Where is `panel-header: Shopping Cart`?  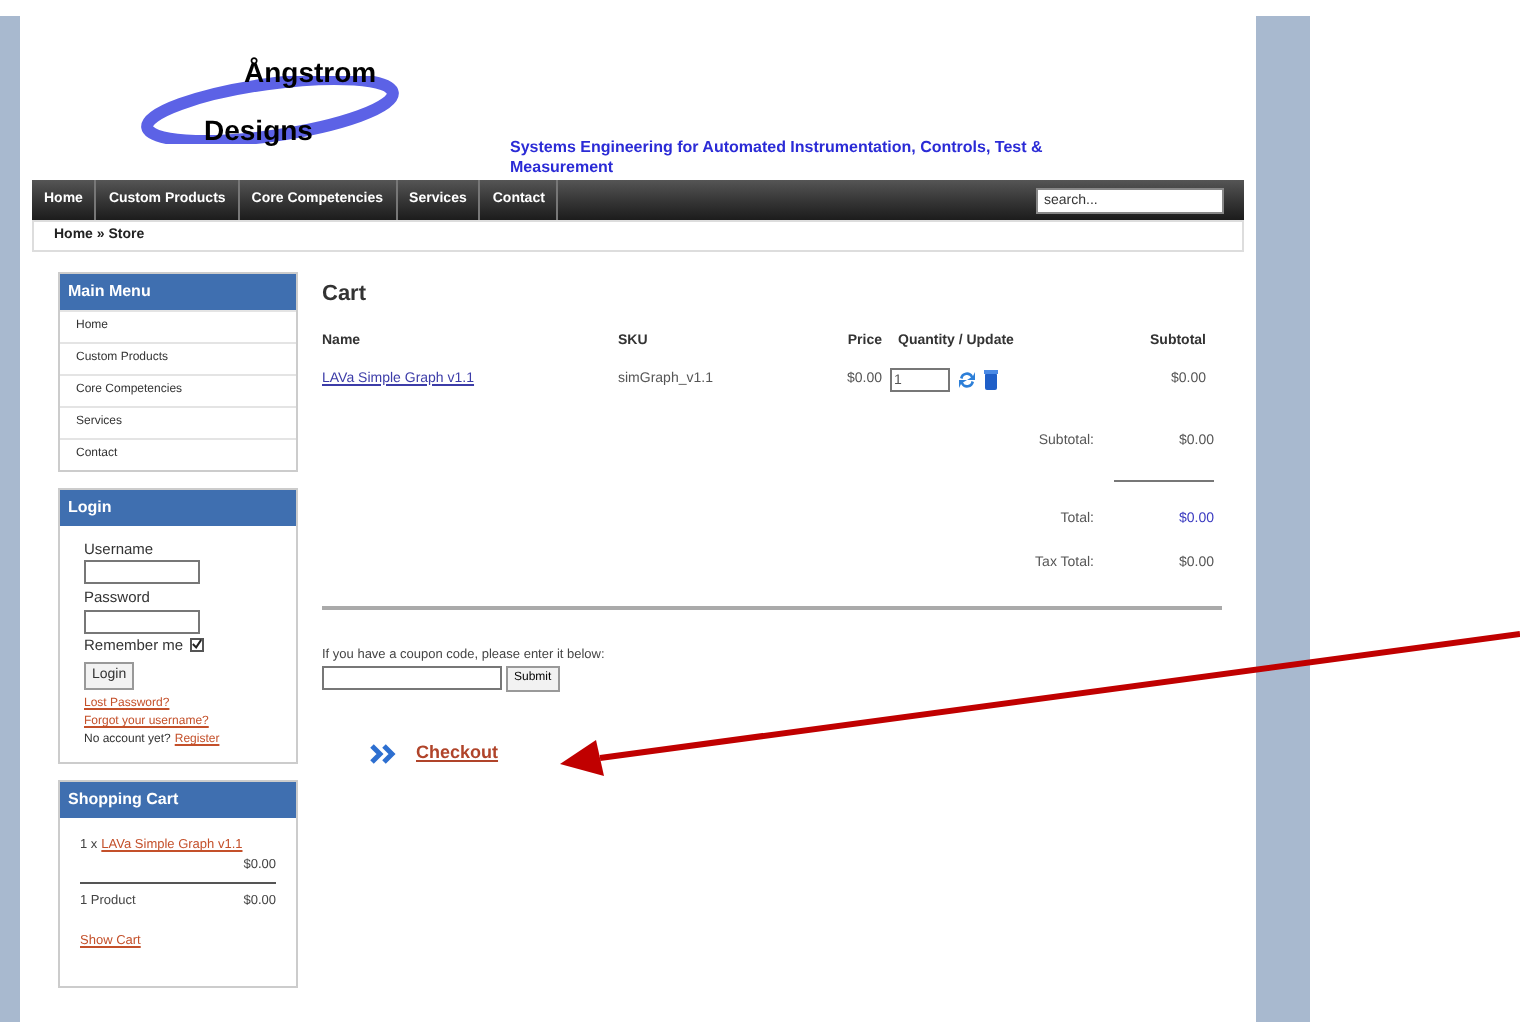
panel-header: Shopping Cart is located at coordinates (178, 800).